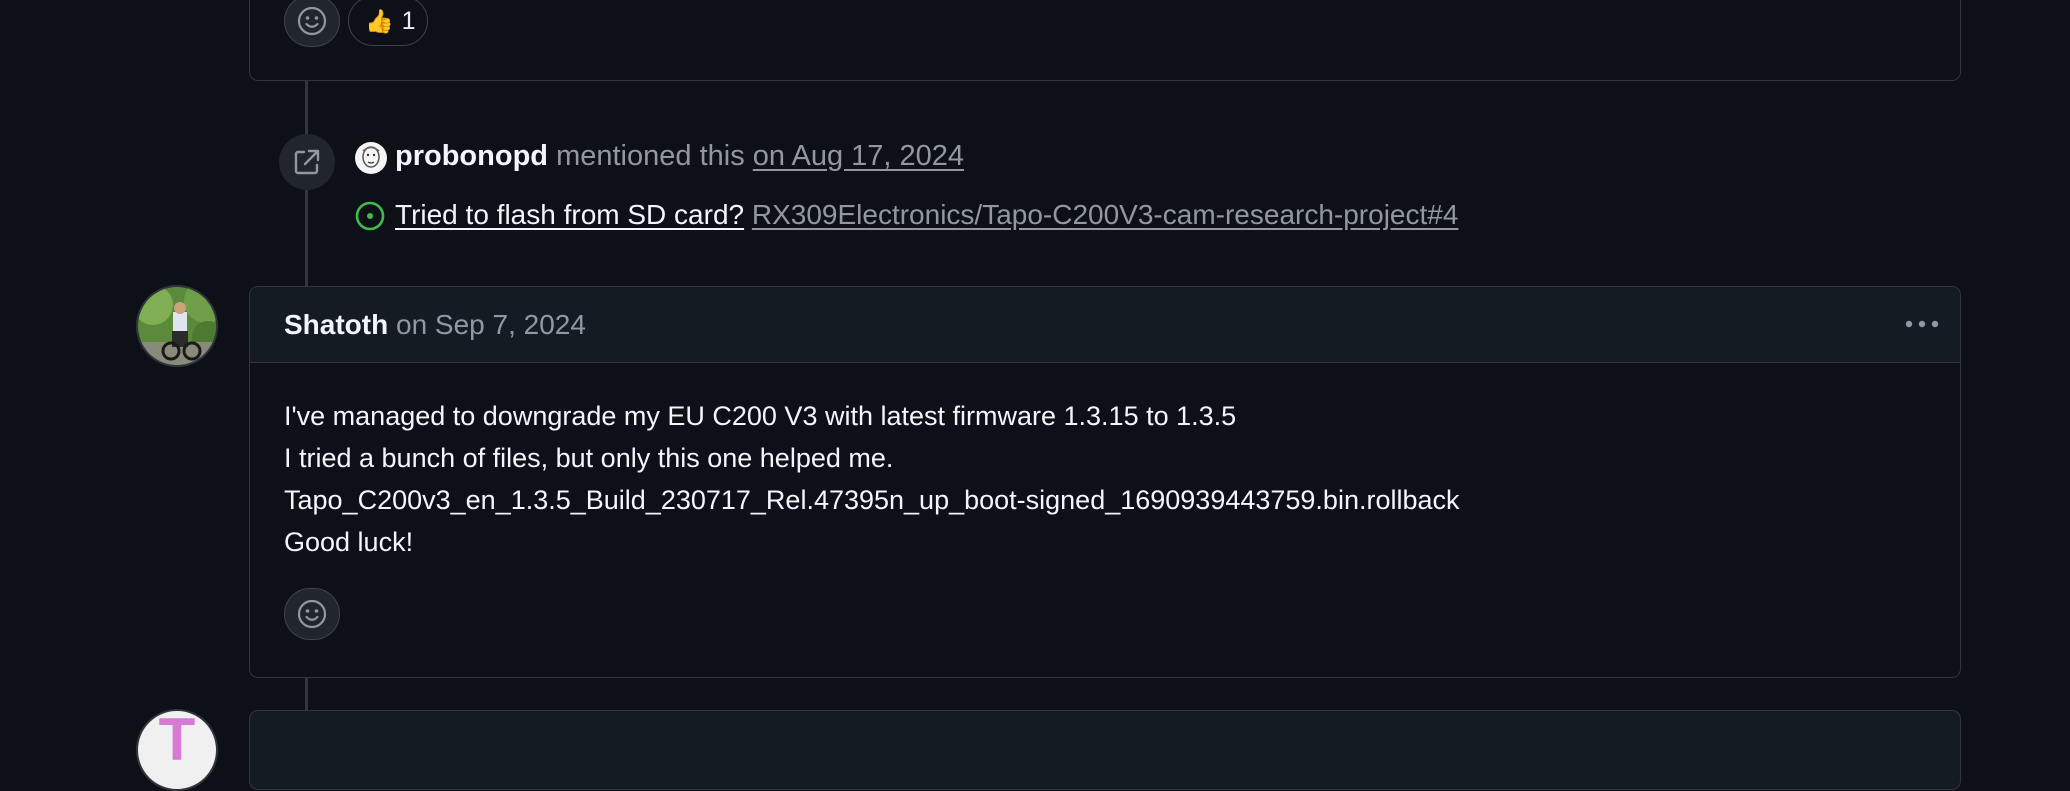 The image size is (2070, 791). Describe the element at coordinates (650, 156) in the screenshot. I see `mention-action: mentioned this` at that location.